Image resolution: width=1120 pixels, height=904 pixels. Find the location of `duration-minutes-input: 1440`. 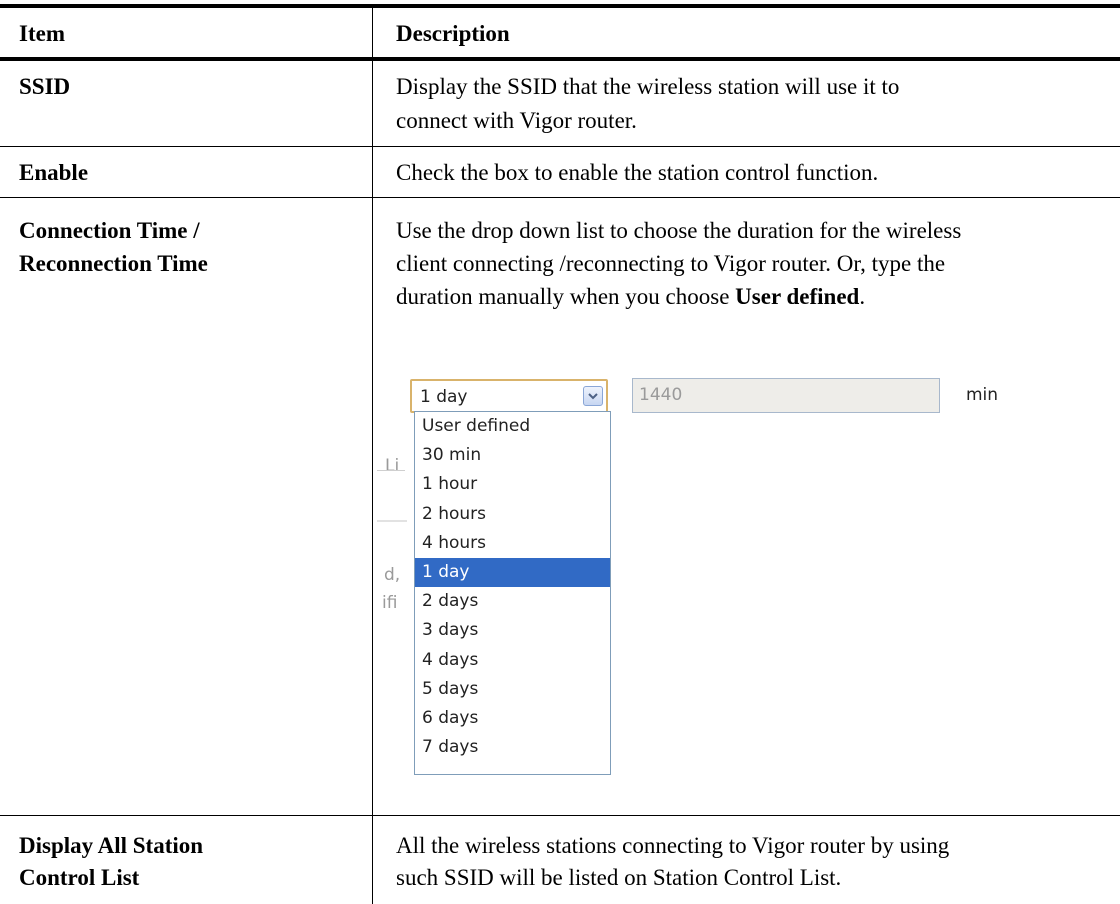

duration-minutes-input: 1440 is located at coordinates (786, 395).